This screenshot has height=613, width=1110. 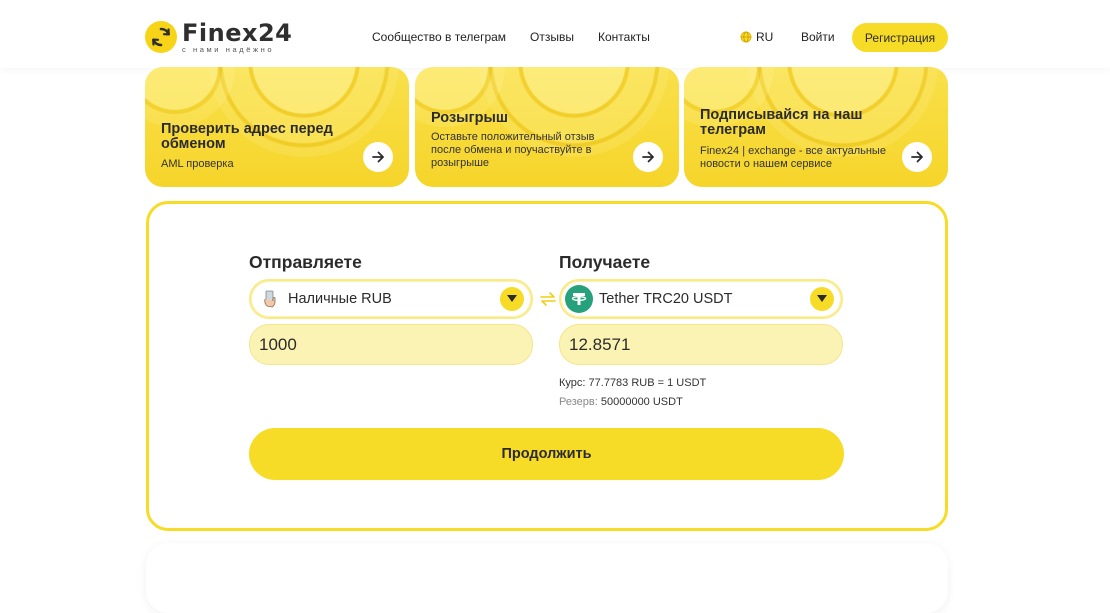 What do you see at coordinates (647, 383) in the screenshot?
I see `rate-value: 77.7783 RUB = 1 USDT` at bounding box center [647, 383].